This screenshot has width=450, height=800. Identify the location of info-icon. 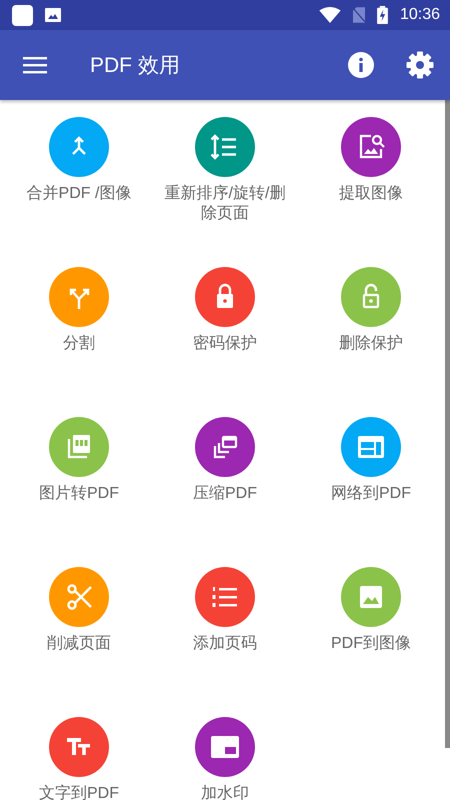
(361, 65).